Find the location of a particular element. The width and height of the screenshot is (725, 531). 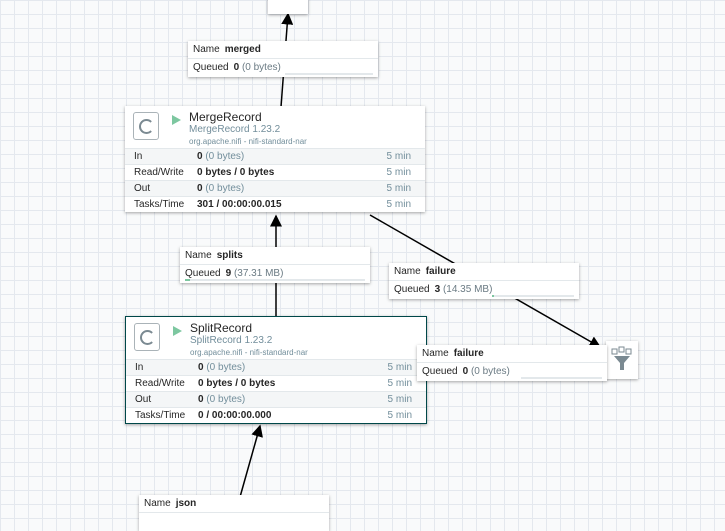

processor-type: MergeRecord 1.23.2 is located at coordinates (235, 129).